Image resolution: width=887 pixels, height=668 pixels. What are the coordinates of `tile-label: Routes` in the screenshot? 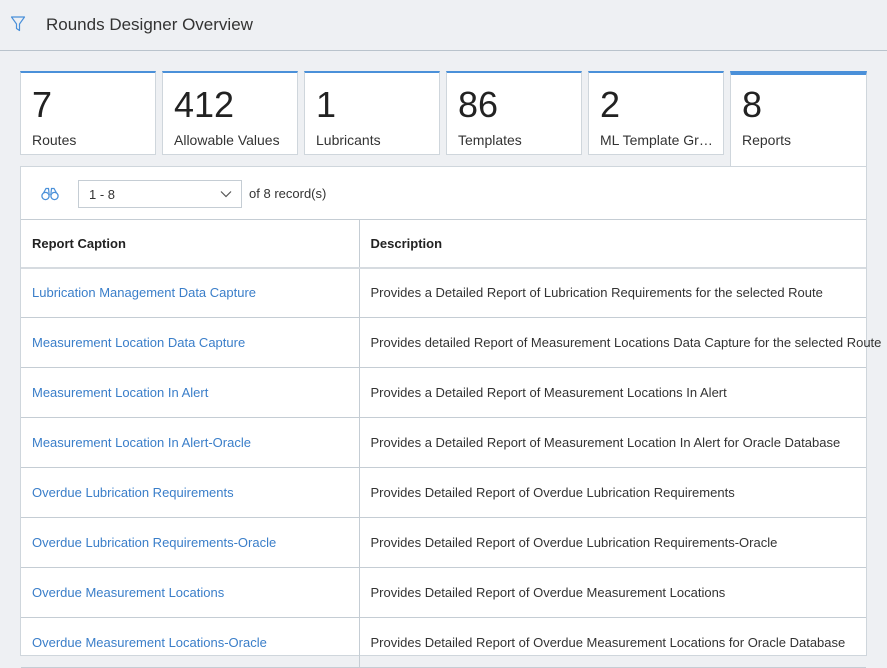 It's located at (54, 140).